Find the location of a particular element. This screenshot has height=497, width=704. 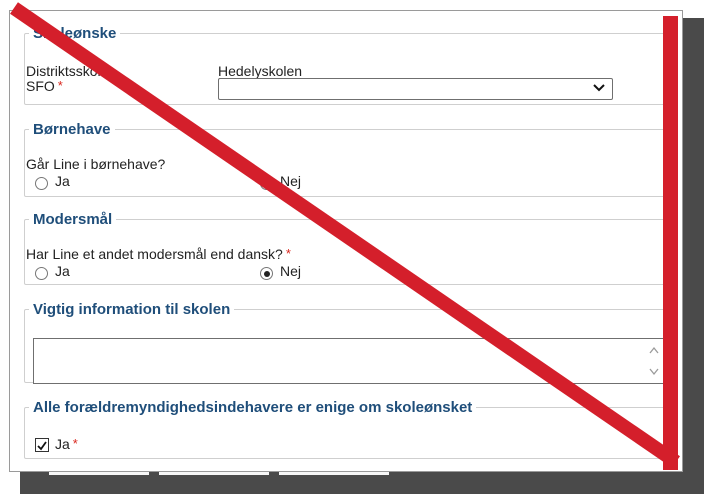

checkmark-icon is located at coordinates (42, 446).